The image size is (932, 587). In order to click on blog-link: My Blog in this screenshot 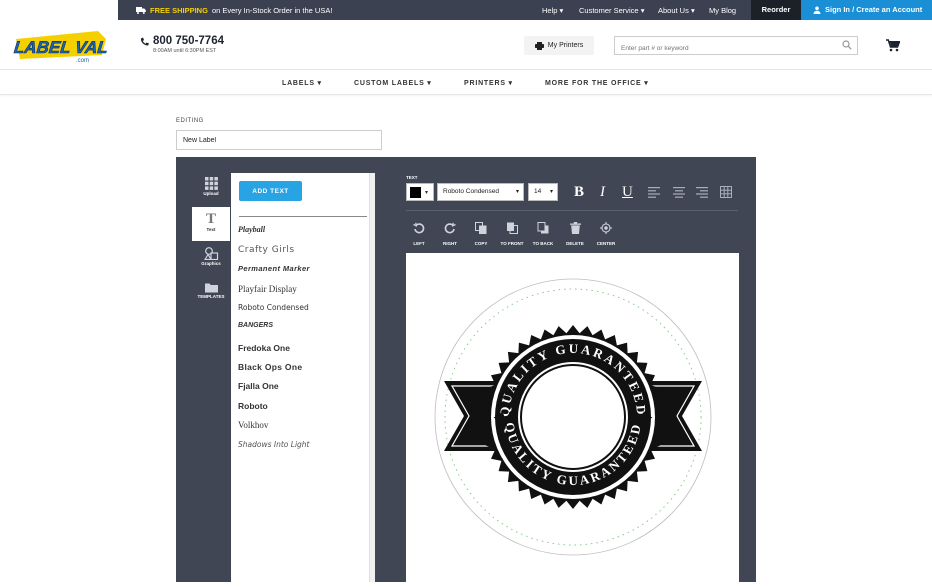, I will do `click(722, 10)`.